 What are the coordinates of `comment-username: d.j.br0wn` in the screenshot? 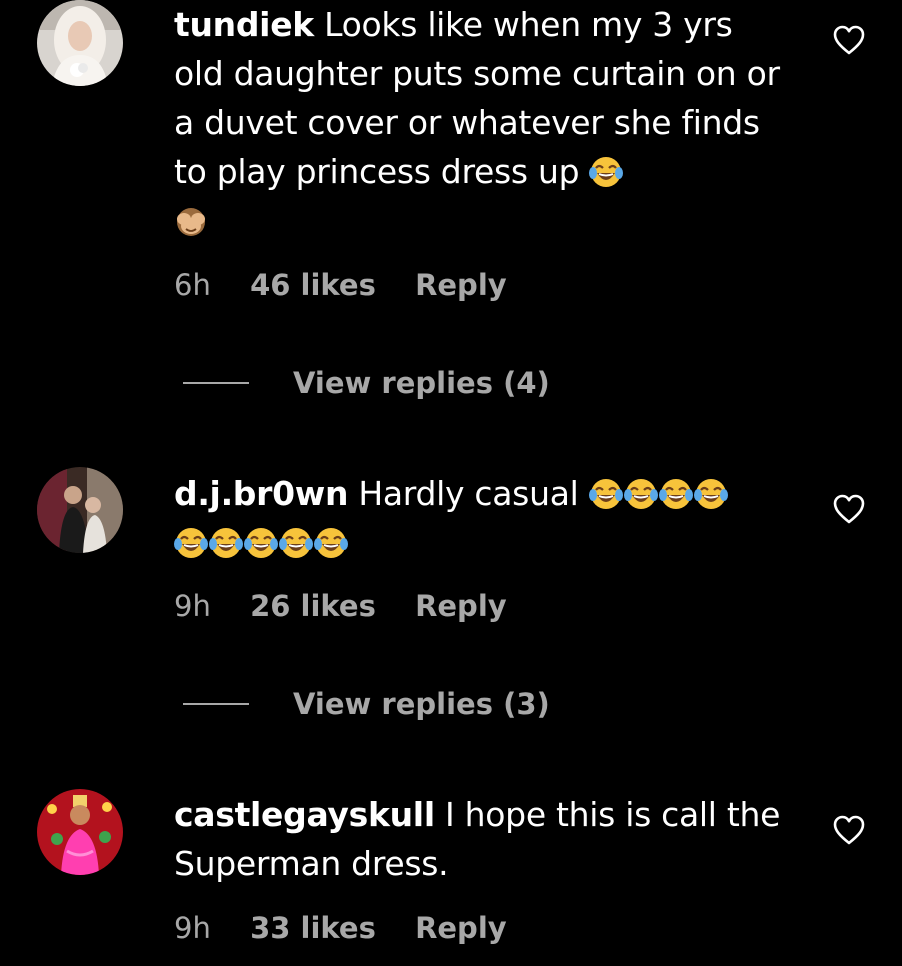 It's located at (261, 493).